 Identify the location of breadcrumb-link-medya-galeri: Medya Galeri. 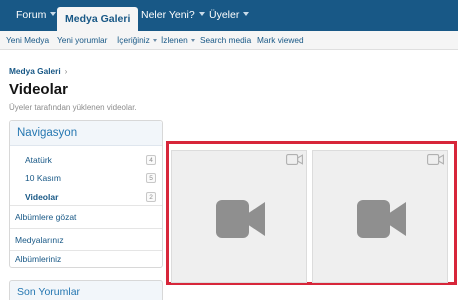
(35, 71).